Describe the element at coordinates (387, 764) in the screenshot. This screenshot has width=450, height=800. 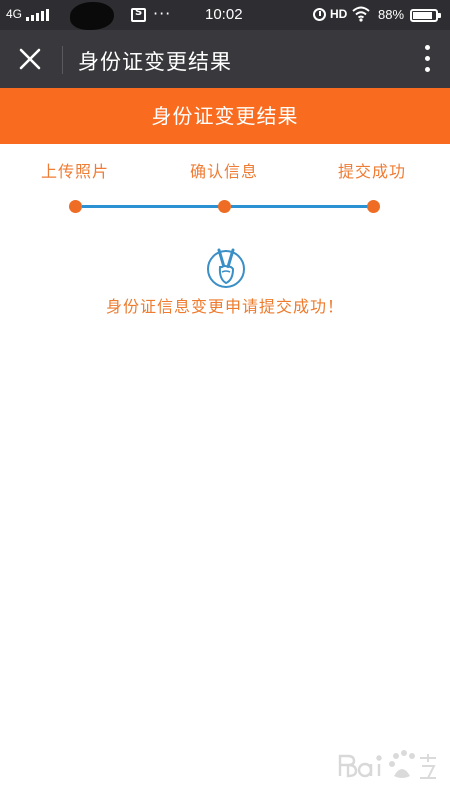
I see `baidu-watermark-logo` at that location.